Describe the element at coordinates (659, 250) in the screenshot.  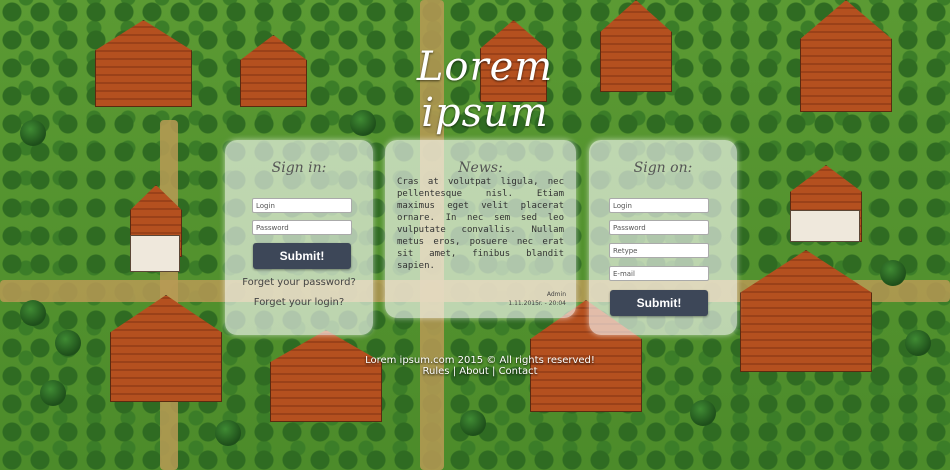
I see `signup-retype-input: Retype` at that location.